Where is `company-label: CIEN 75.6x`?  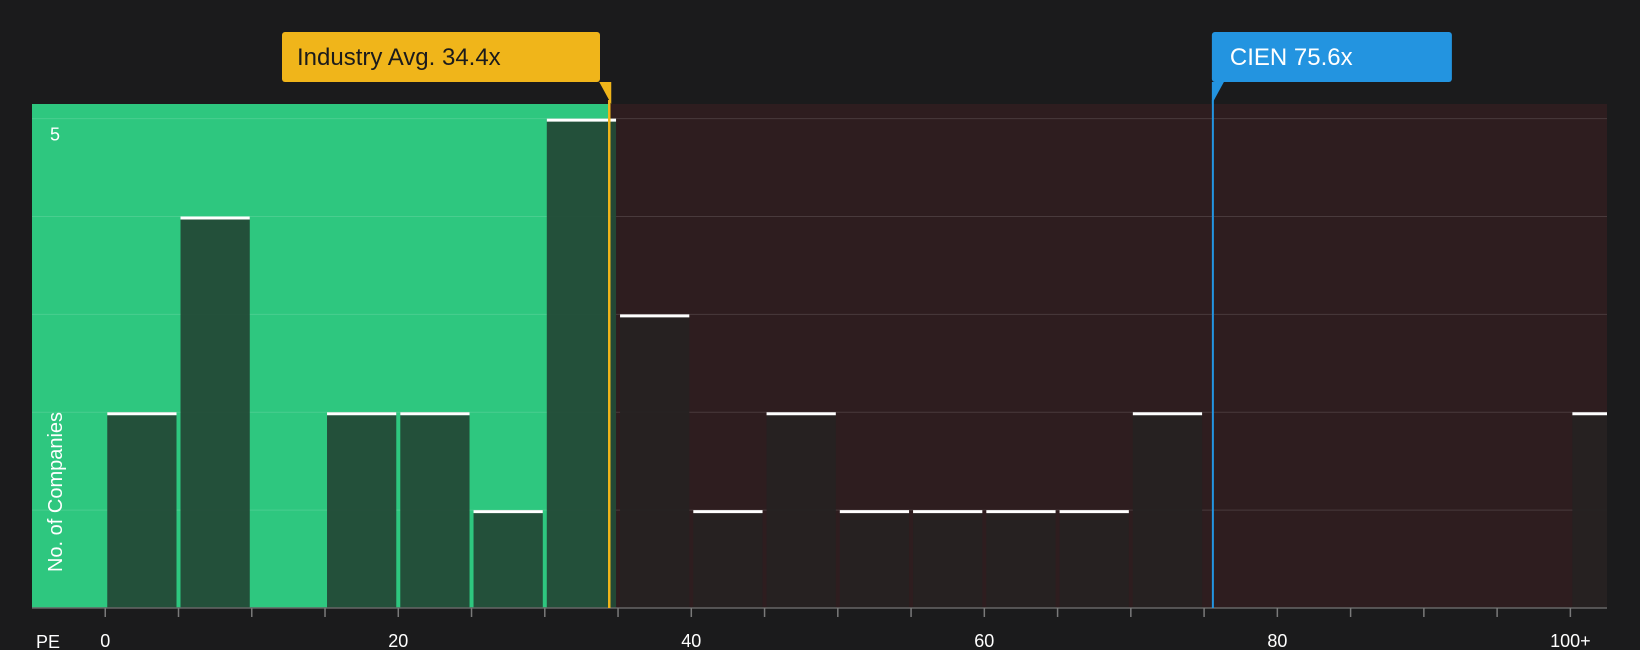
company-label: CIEN 75.6x is located at coordinates (1291, 57).